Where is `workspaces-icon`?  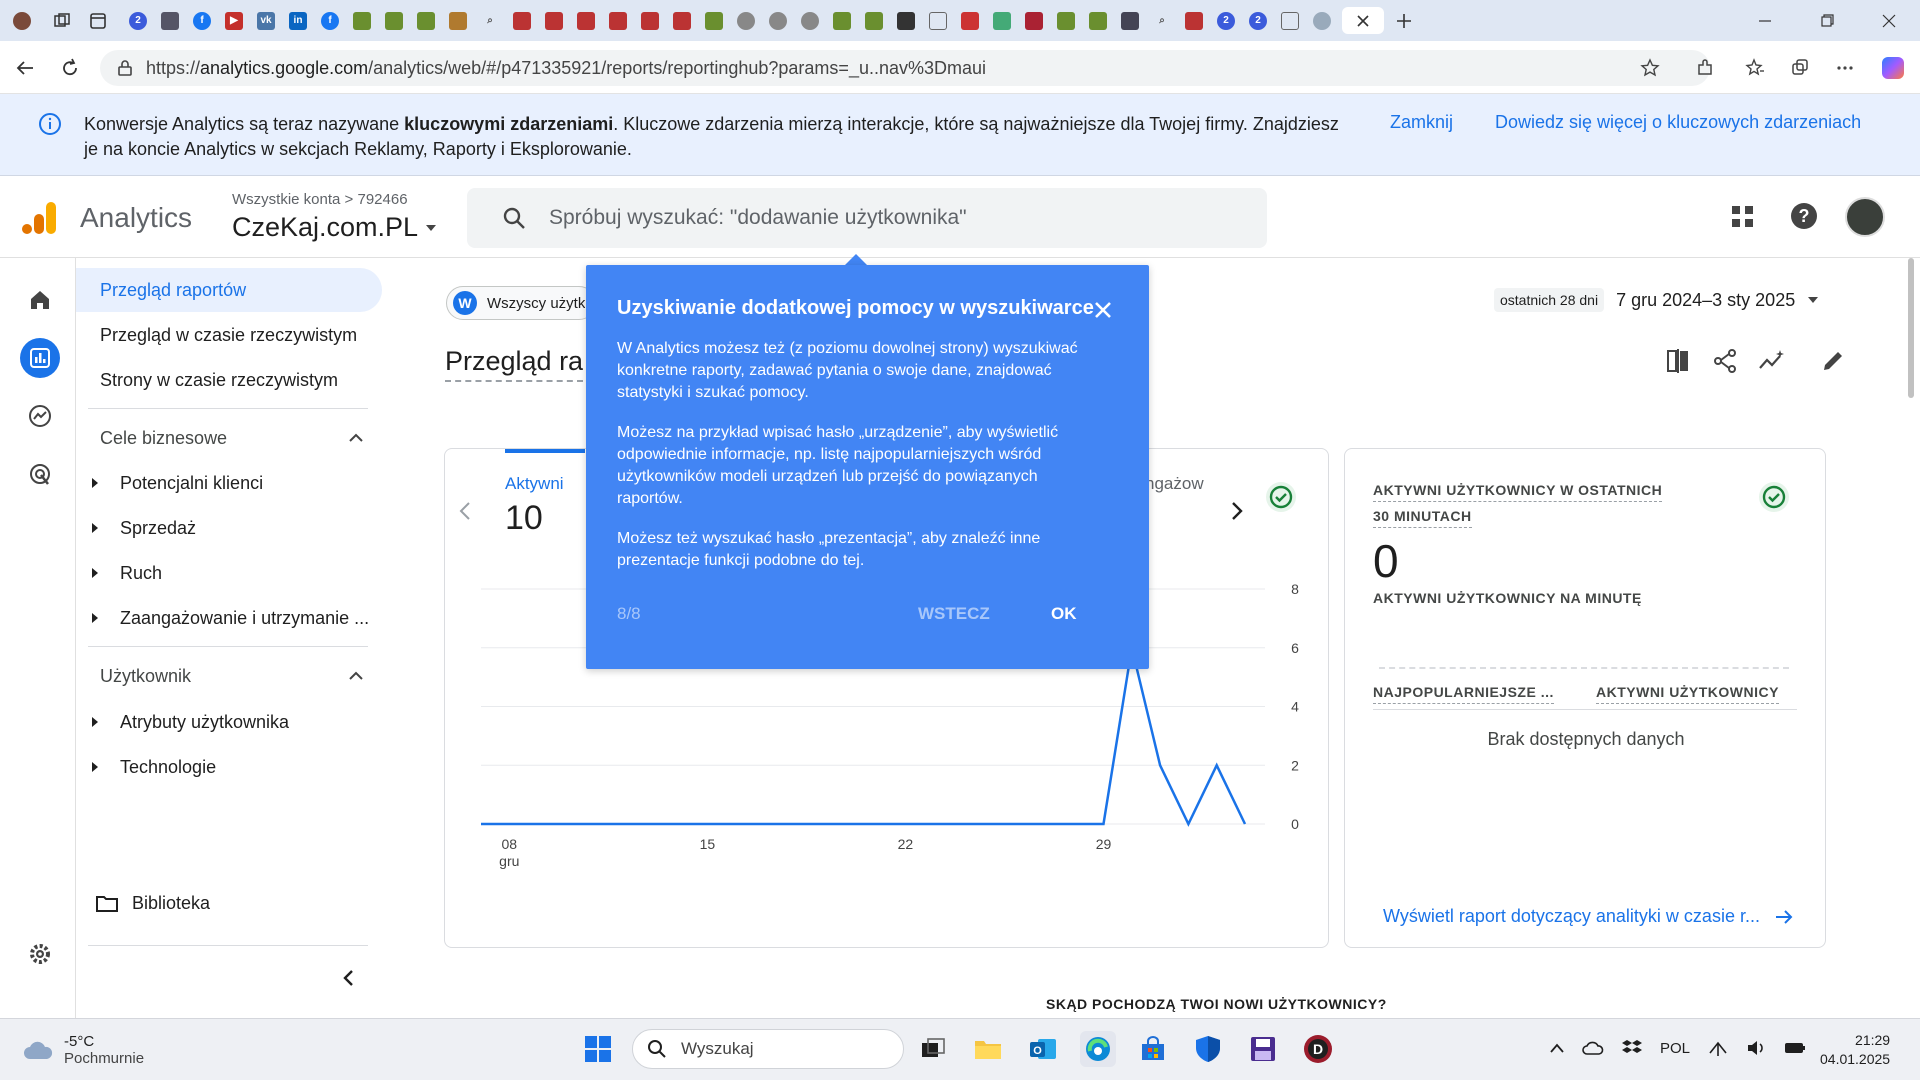
workspaces-icon is located at coordinates (62, 20).